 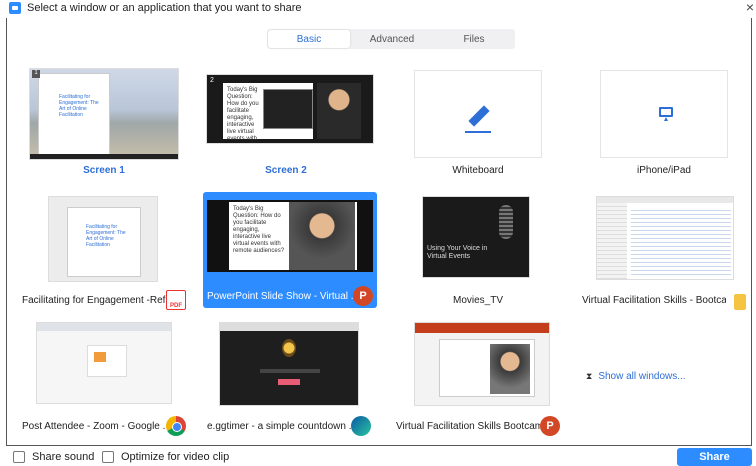 What do you see at coordinates (104, 156) in the screenshot?
I see `taskbar` at bounding box center [104, 156].